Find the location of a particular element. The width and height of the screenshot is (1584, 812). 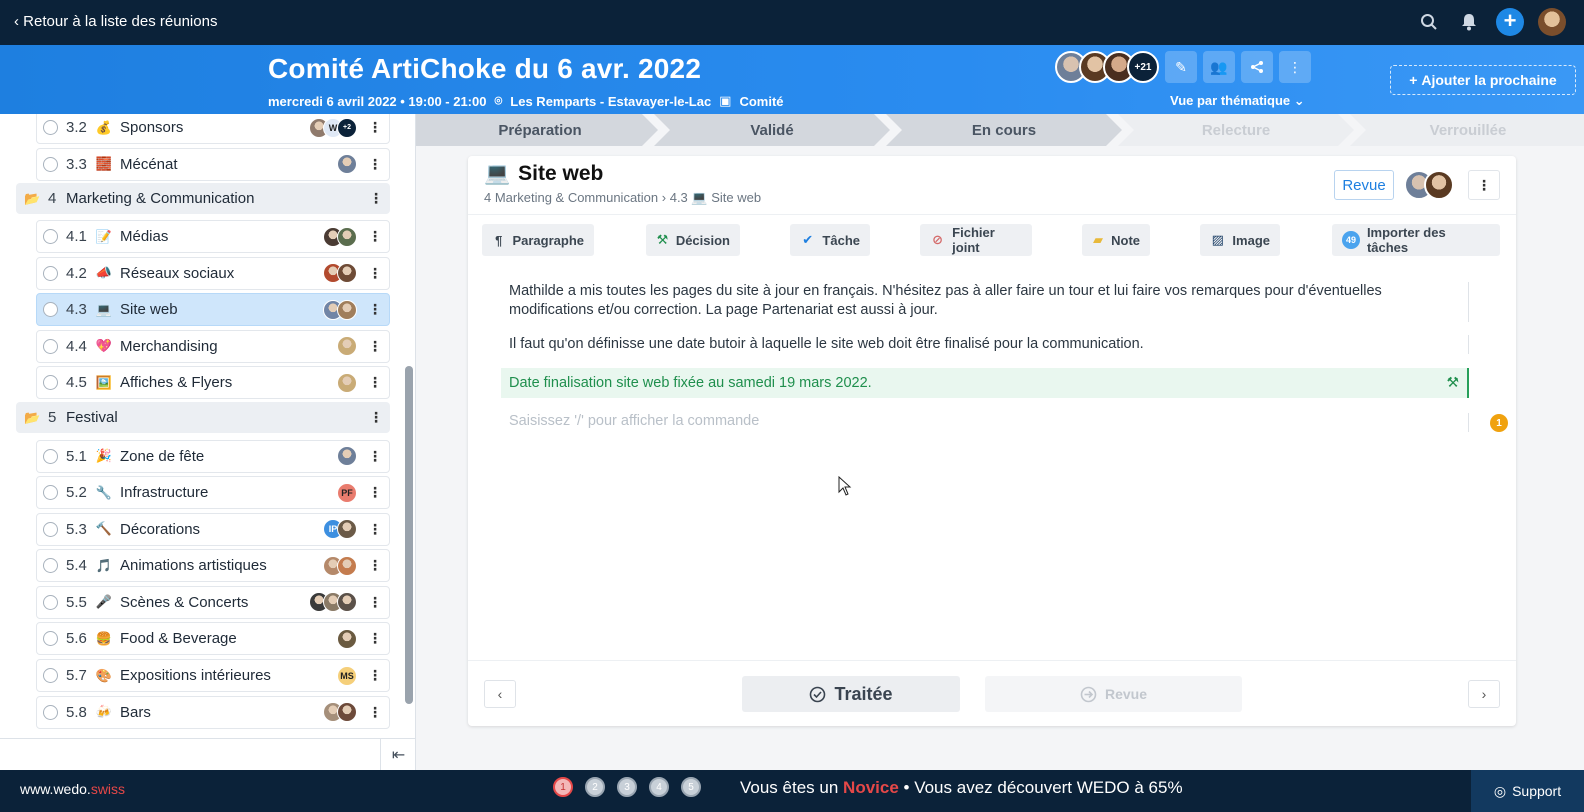

add-attachment-button: ⊘ Fichier joint is located at coordinates (976, 240).